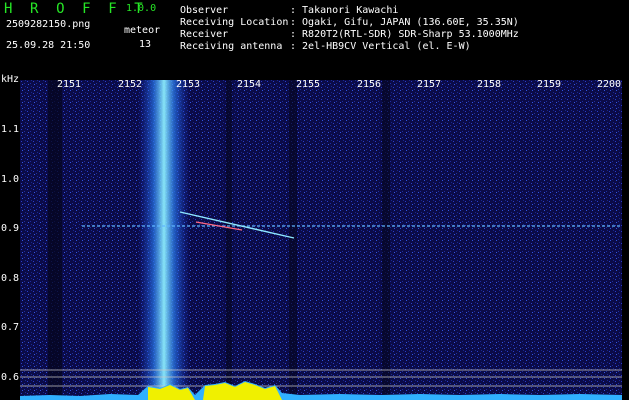  What do you see at coordinates (10, 179) in the screenshot?
I see `y-tick: 1.0` at bounding box center [10, 179].